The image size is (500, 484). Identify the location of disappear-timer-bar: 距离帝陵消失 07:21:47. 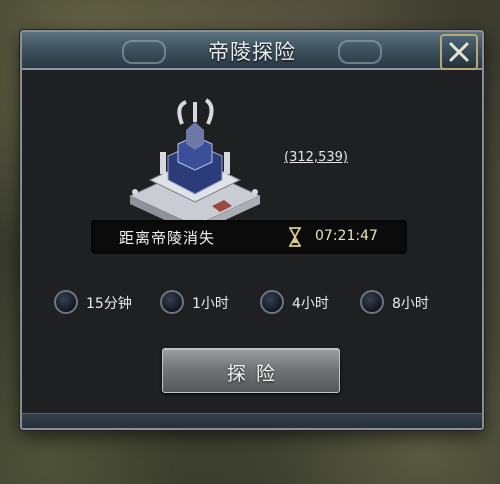
(249, 237).